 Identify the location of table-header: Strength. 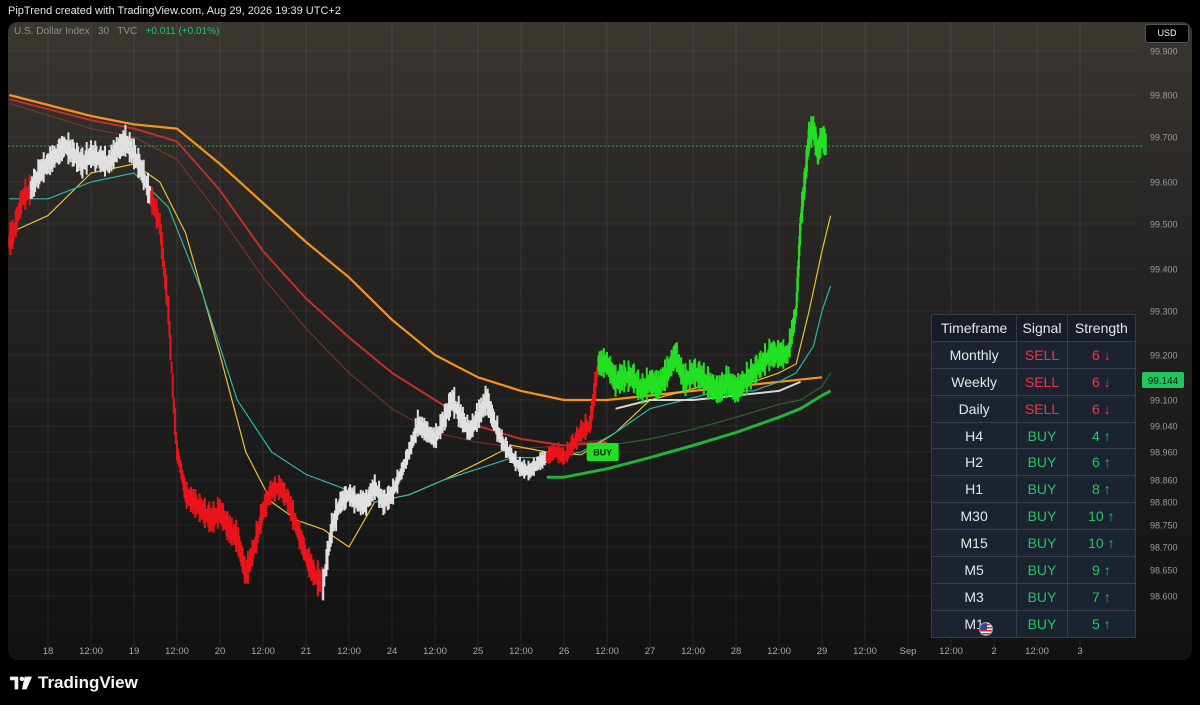
(1101, 328).